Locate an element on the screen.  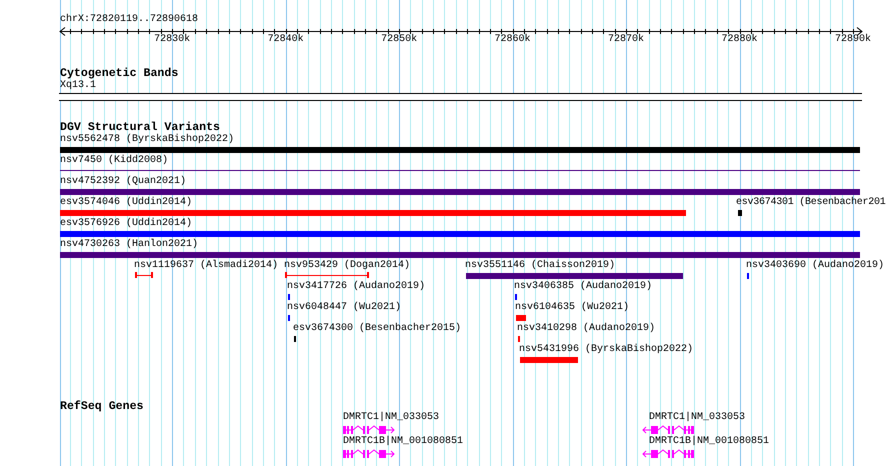
variant-label: nsv1119637 (Alsmadi2014) is located at coordinates (206, 266).